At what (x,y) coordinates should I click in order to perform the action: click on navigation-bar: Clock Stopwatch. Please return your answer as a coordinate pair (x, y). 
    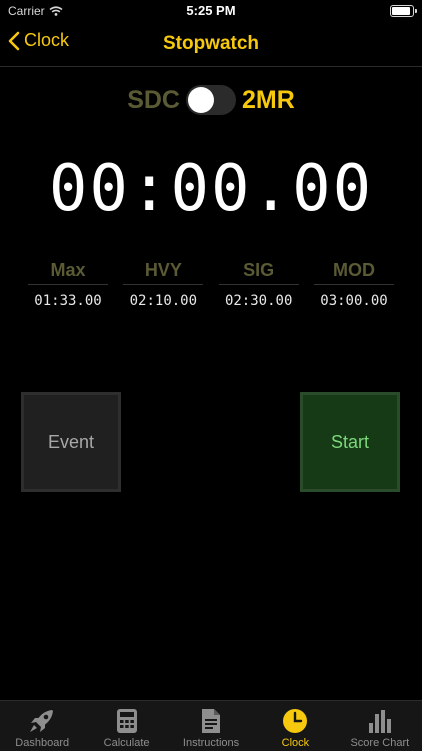
    Looking at the image, I should click on (211, 44).